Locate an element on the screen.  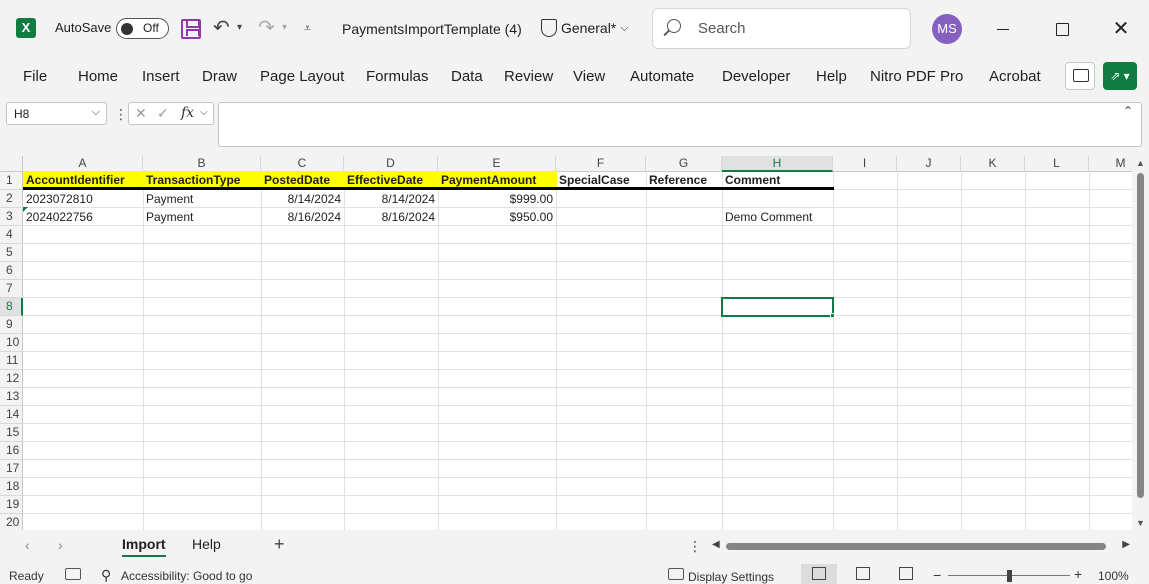
scroll-left-icon: ◀ is located at coordinates (716, 544).